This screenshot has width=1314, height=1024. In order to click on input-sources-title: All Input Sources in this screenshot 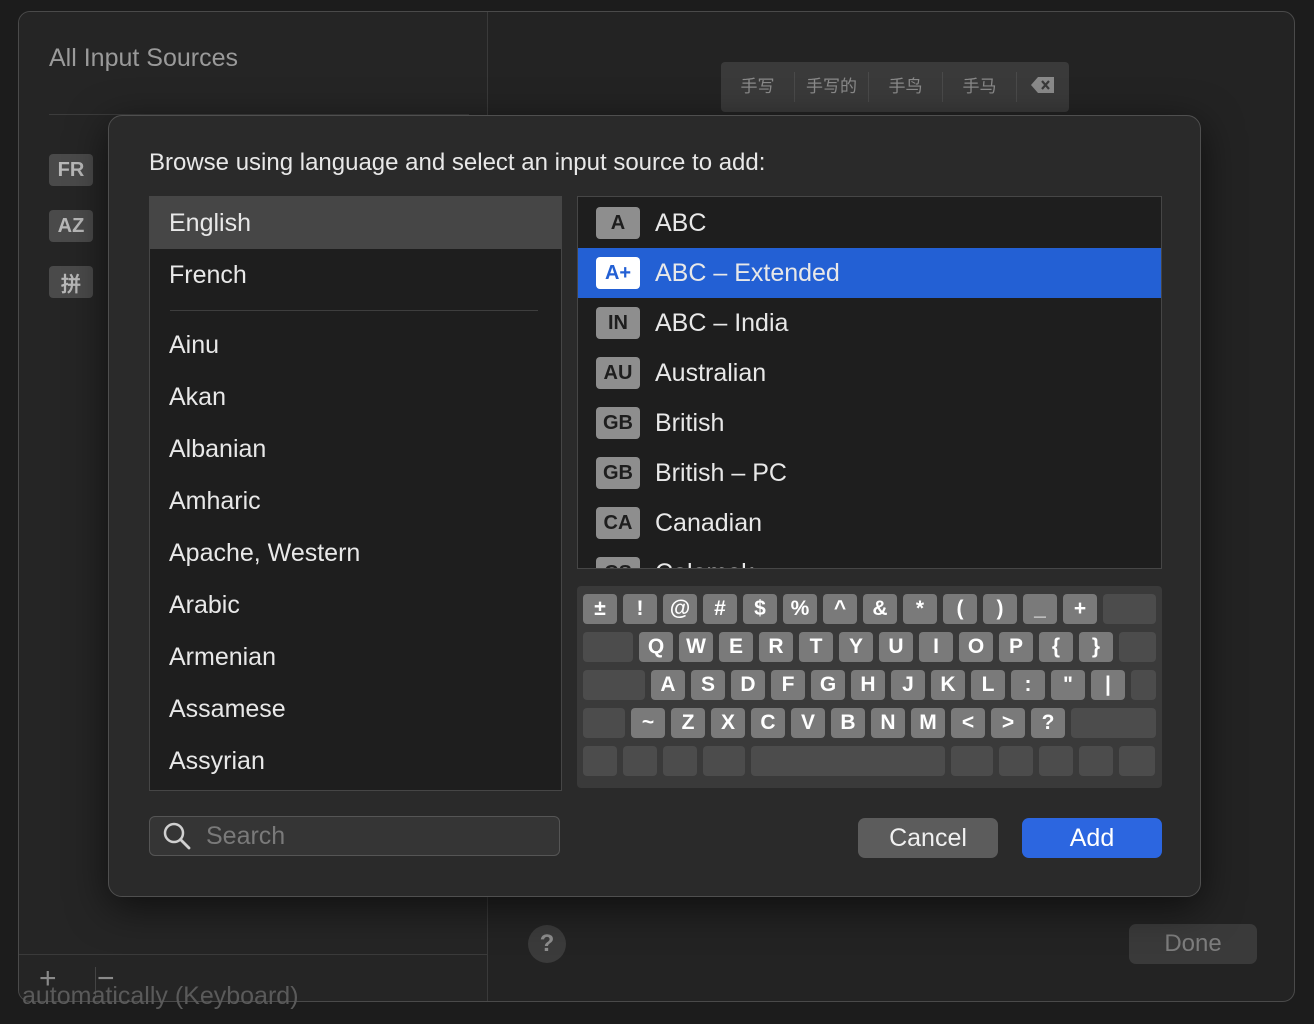, I will do `click(143, 58)`.